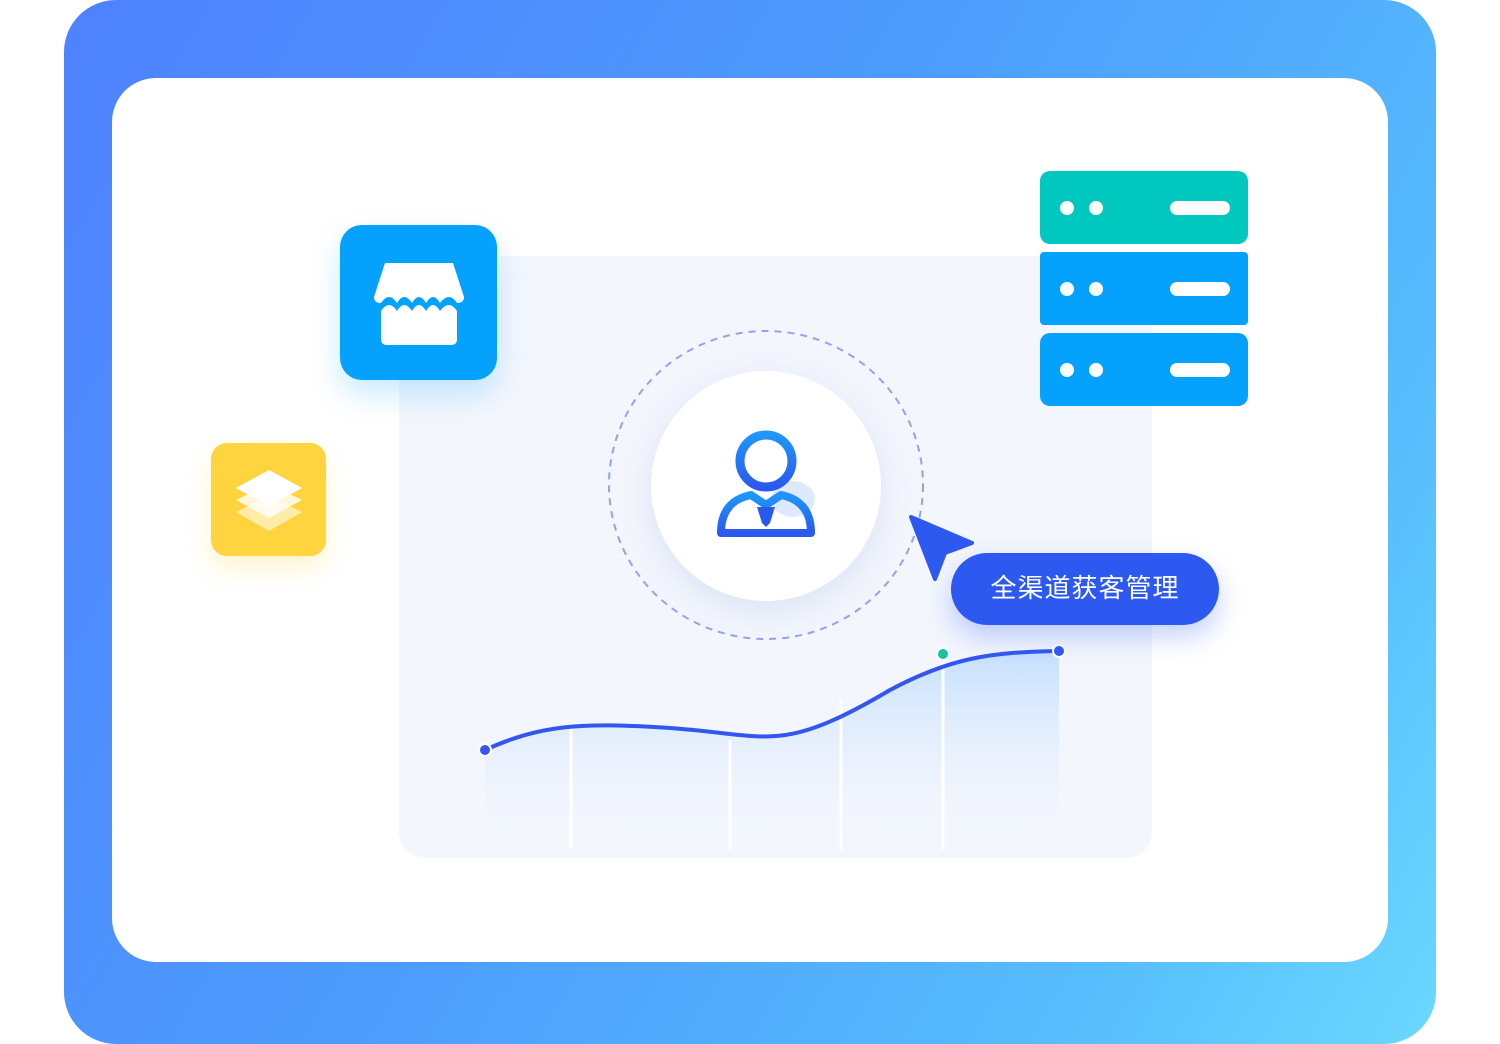 The height and width of the screenshot is (1044, 1500). I want to click on server-icon, so click(1144, 288).